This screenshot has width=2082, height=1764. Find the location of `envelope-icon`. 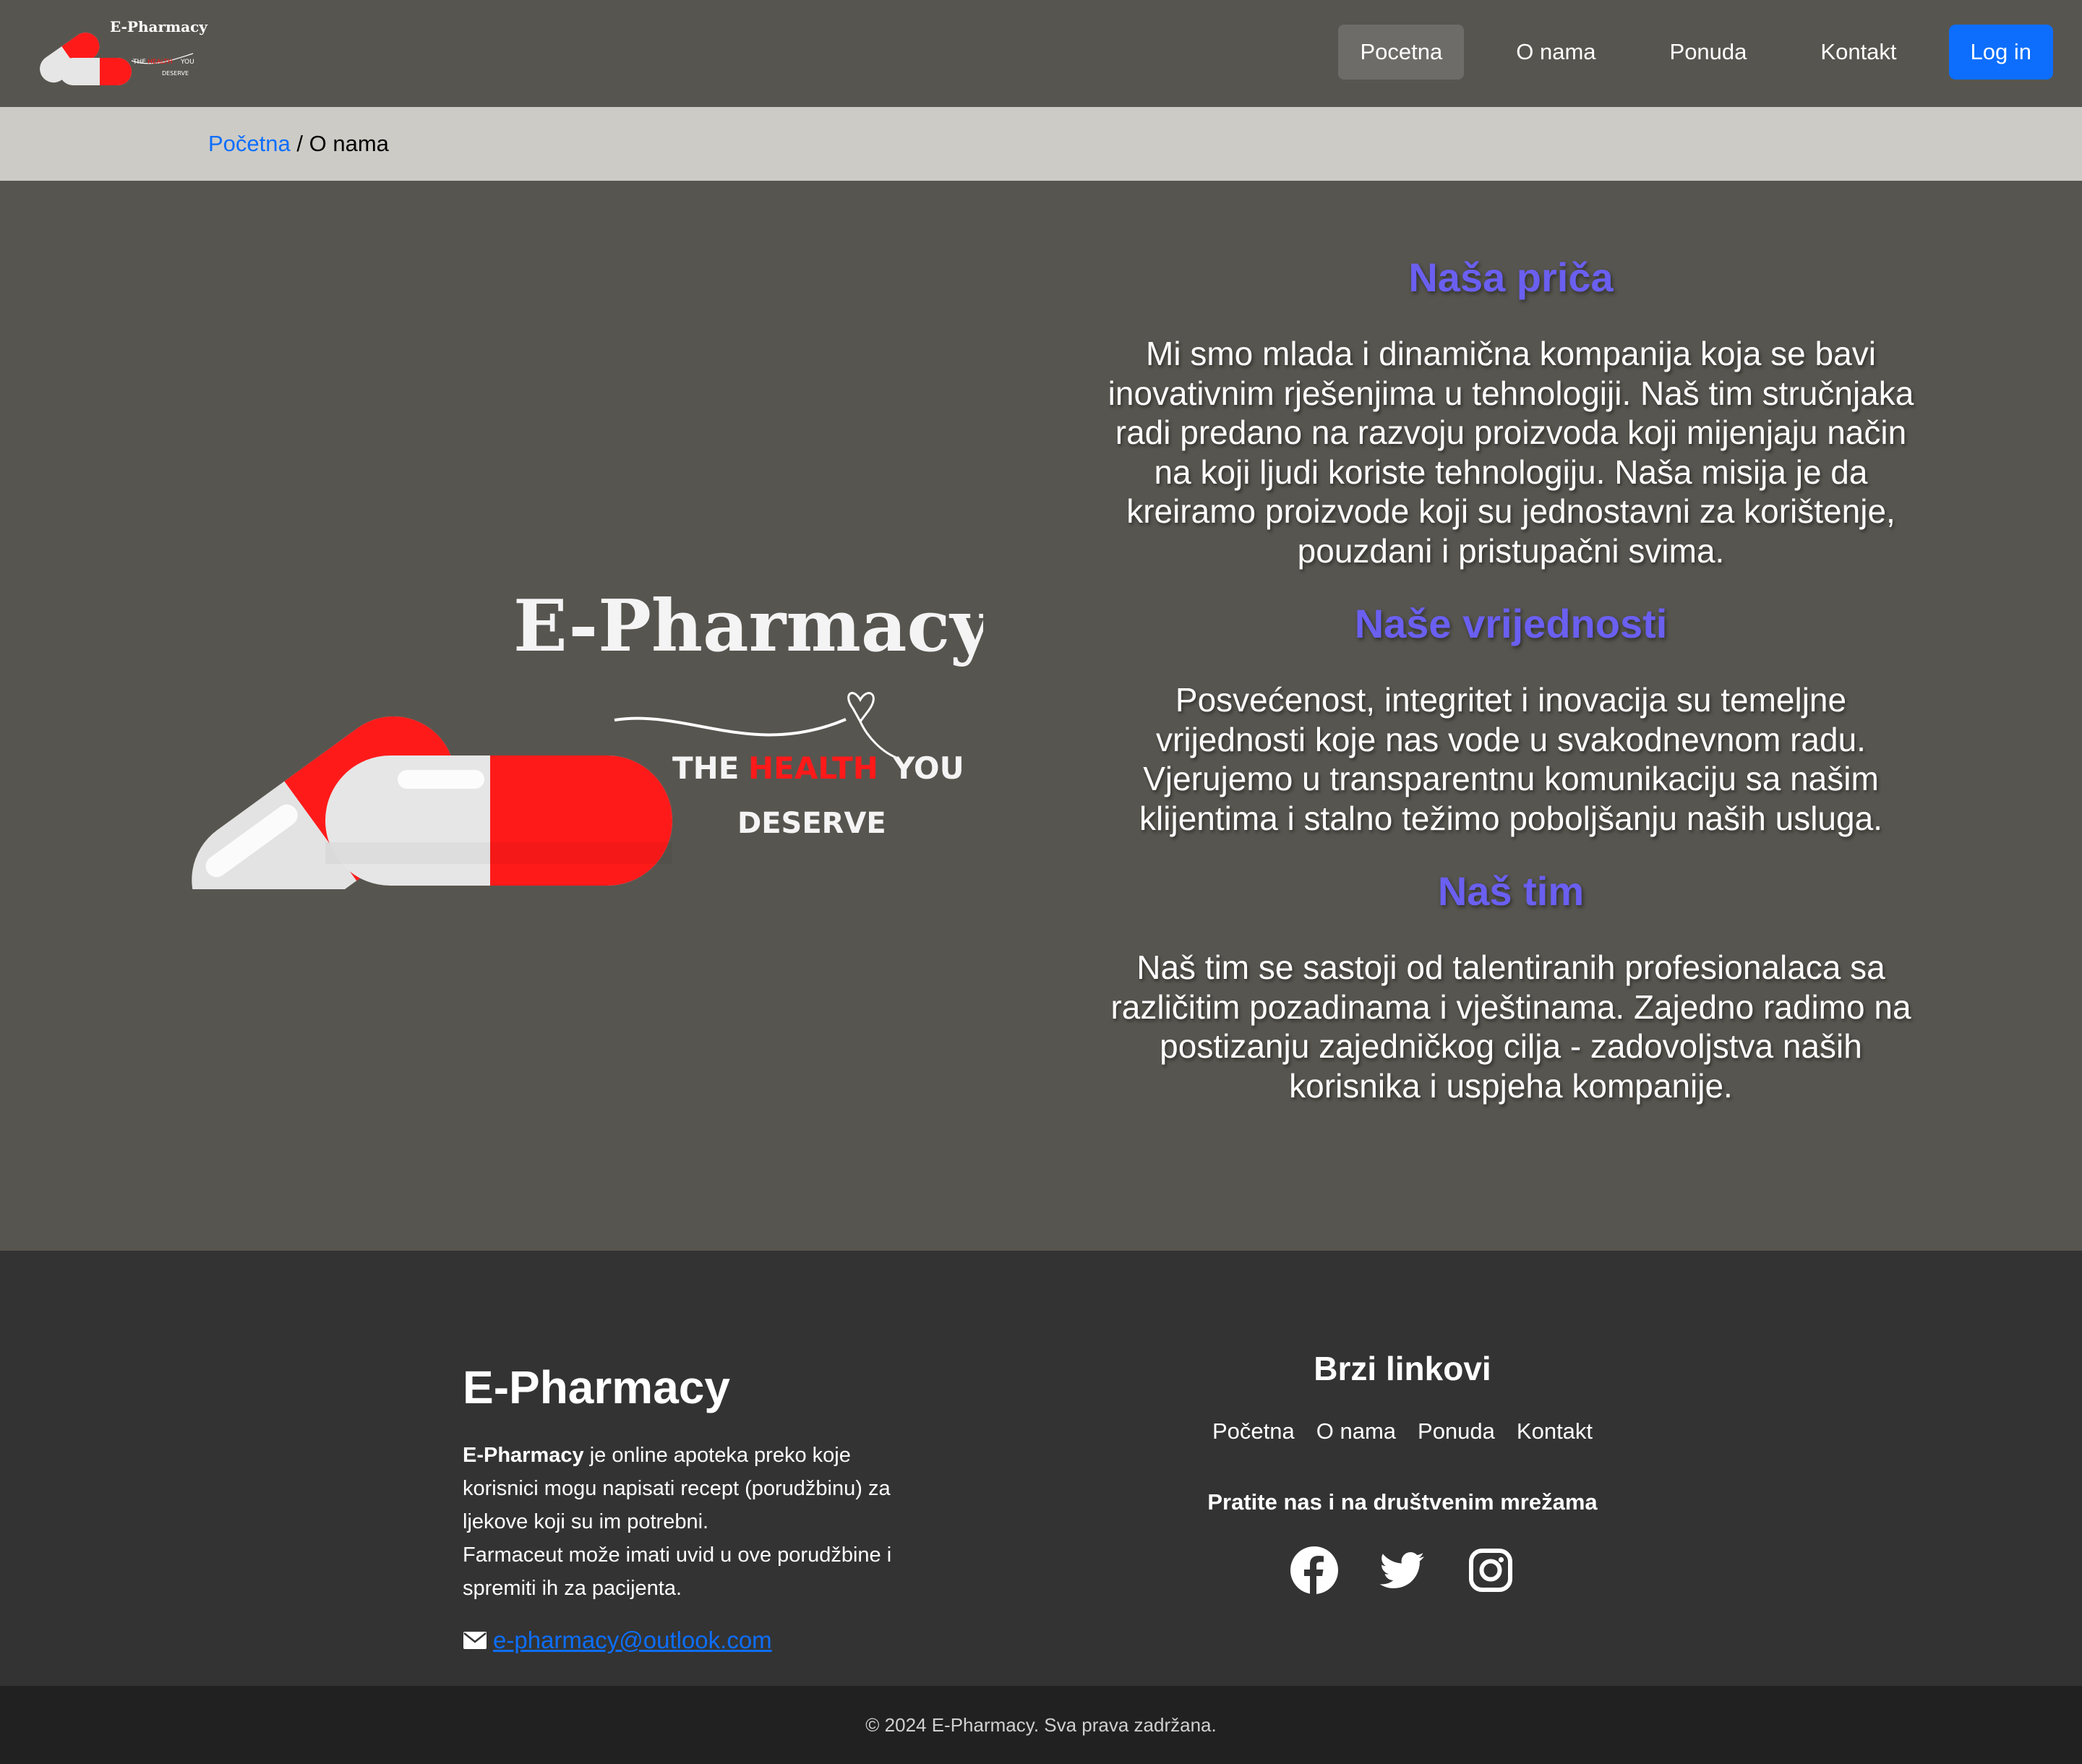

envelope-icon is located at coordinates (475, 1640).